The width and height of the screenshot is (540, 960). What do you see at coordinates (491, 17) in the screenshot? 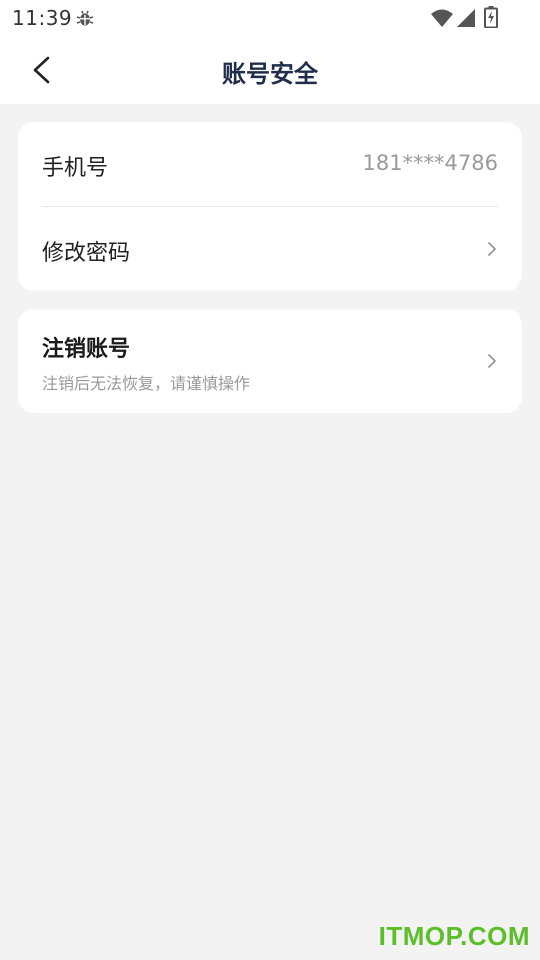
I see `battery-charging-icon` at bounding box center [491, 17].